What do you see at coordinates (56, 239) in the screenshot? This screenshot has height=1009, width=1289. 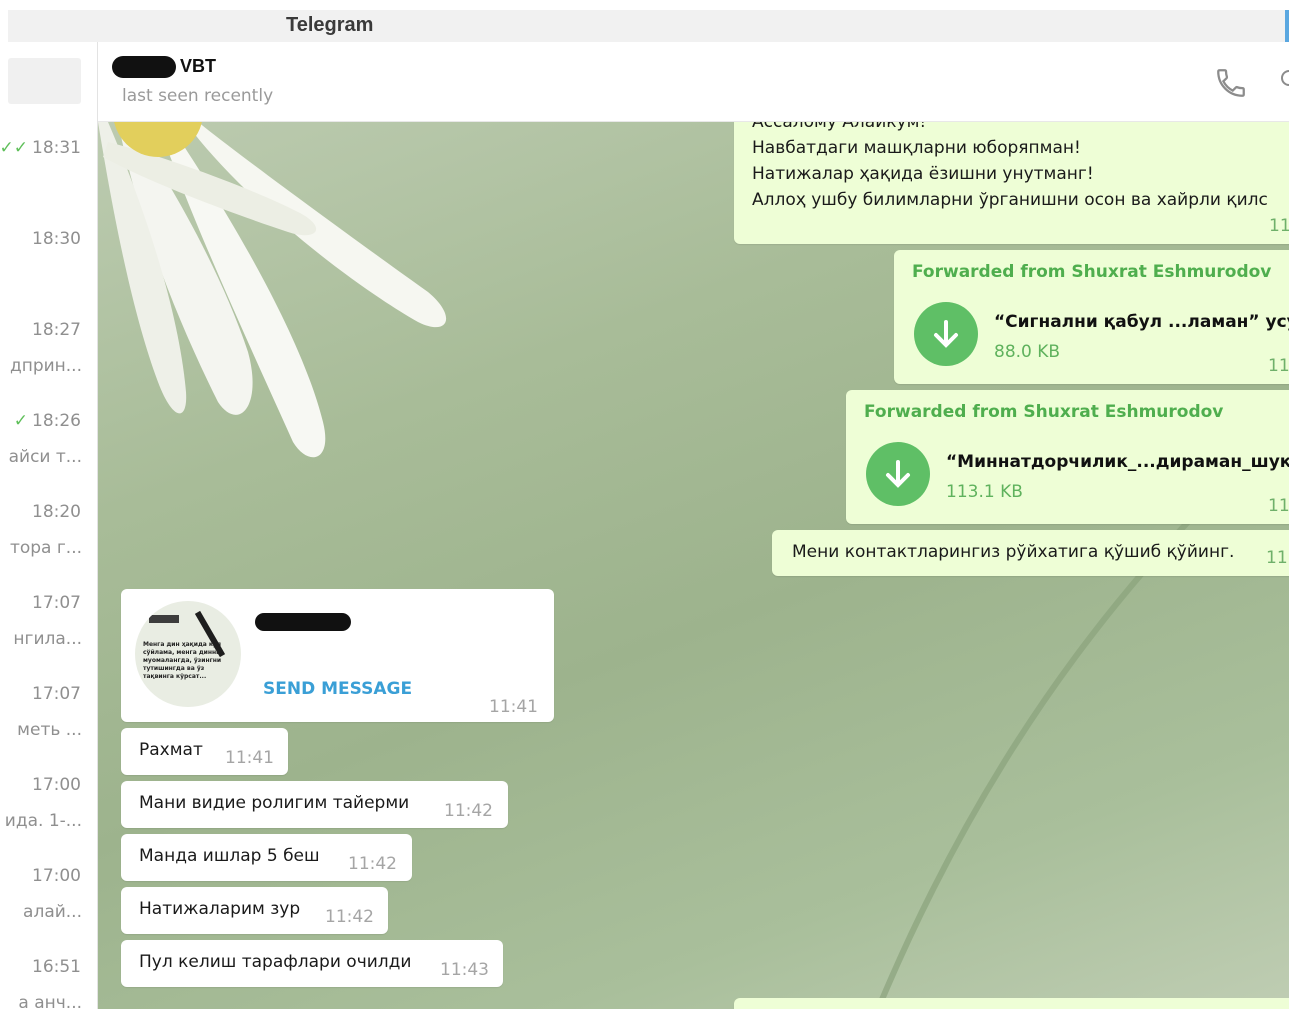 I see `chat-time: 18:30` at bounding box center [56, 239].